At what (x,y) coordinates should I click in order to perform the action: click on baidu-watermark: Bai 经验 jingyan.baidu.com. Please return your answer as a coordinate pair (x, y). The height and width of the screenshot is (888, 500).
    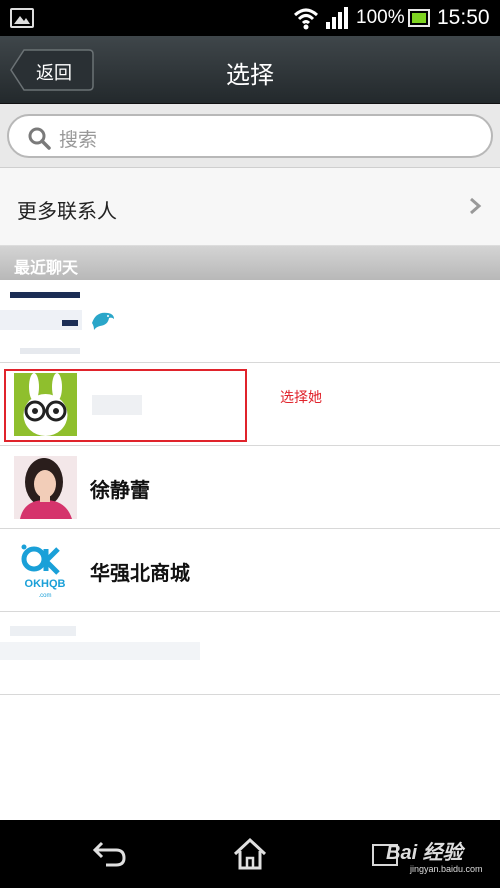
    Looking at the image, I should click on (434, 858).